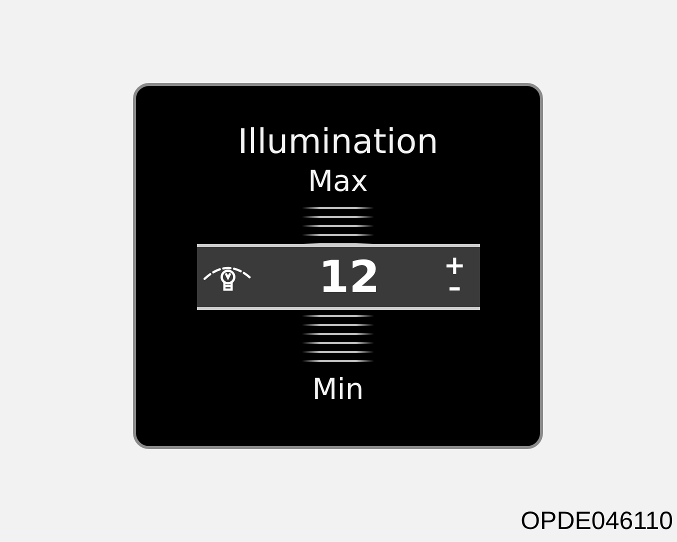 The height and width of the screenshot is (542, 677). Describe the element at coordinates (596, 521) in the screenshot. I see `figure-code: OPDE046110` at that location.